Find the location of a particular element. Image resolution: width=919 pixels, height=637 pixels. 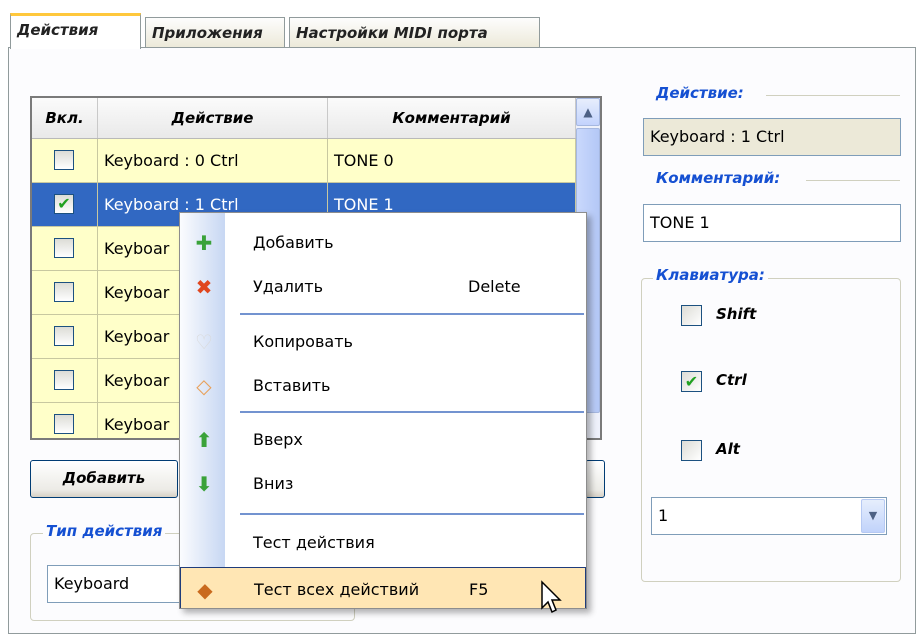

chevron-down-icon: ▼ is located at coordinates (873, 516).